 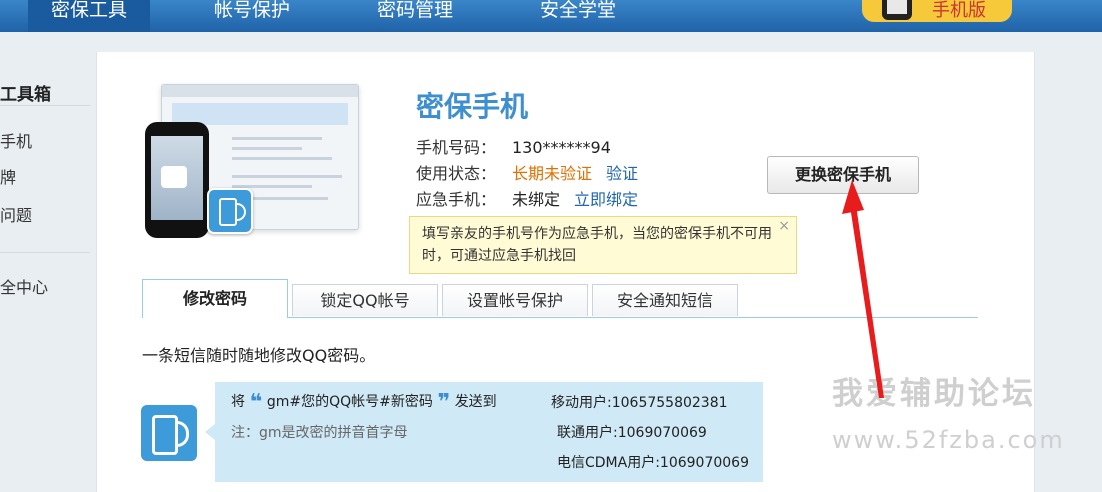 I want to click on tooltip-text: 填写亲友的手机号作为应急手机，当您的密保手机不可用时，可通过应急手机找回, so click(x=597, y=245).